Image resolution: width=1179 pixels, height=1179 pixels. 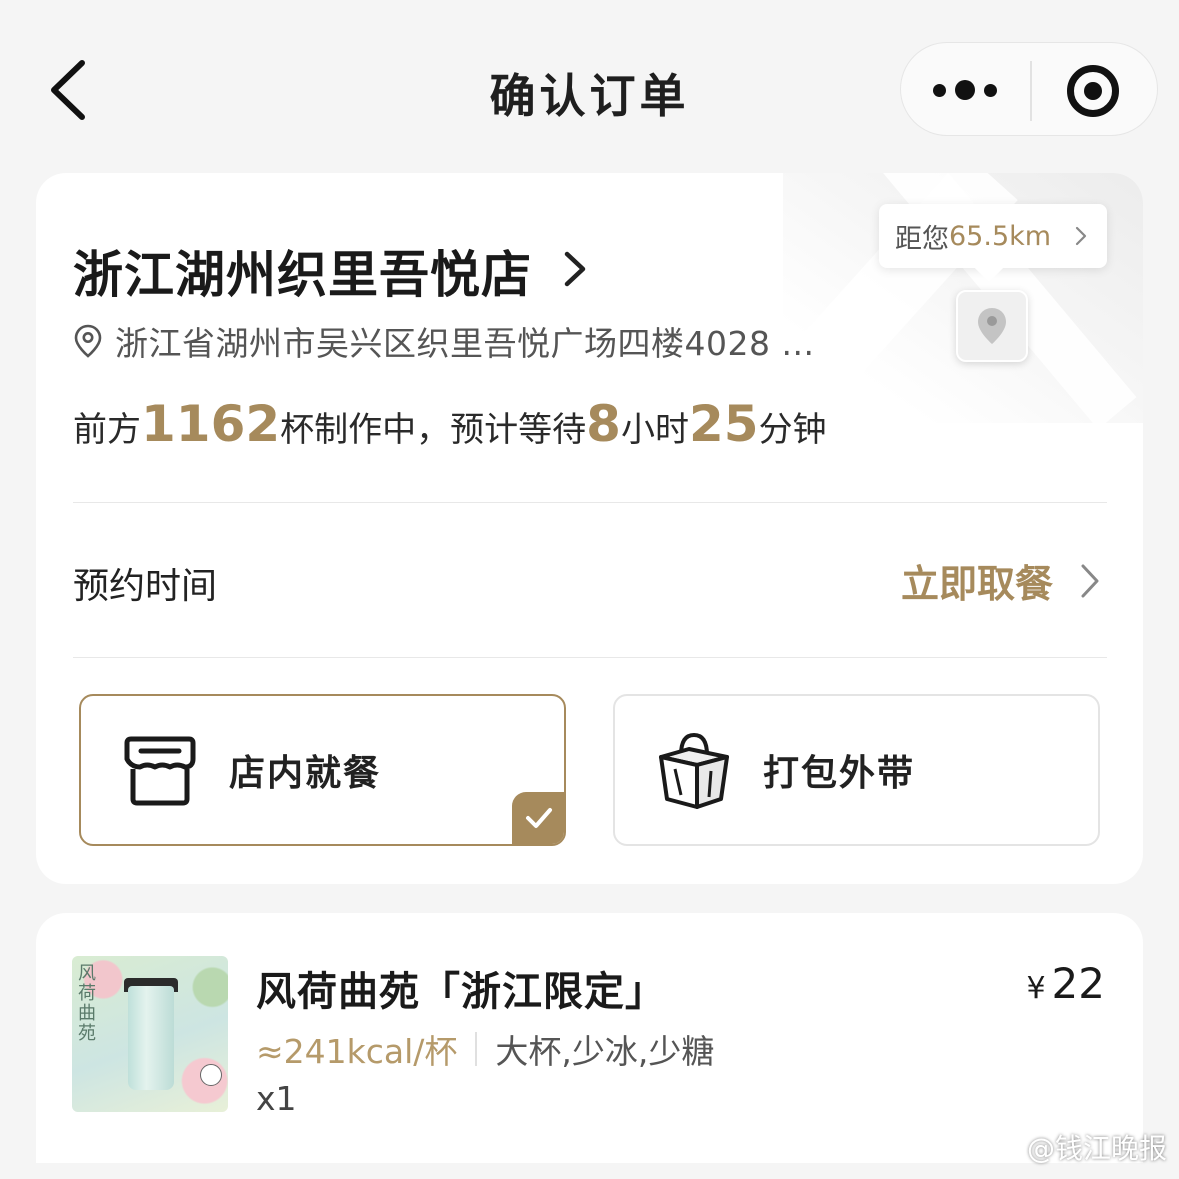 What do you see at coordinates (211, 424) in the screenshot?
I see `queue-cup-count: 1162` at bounding box center [211, 424].